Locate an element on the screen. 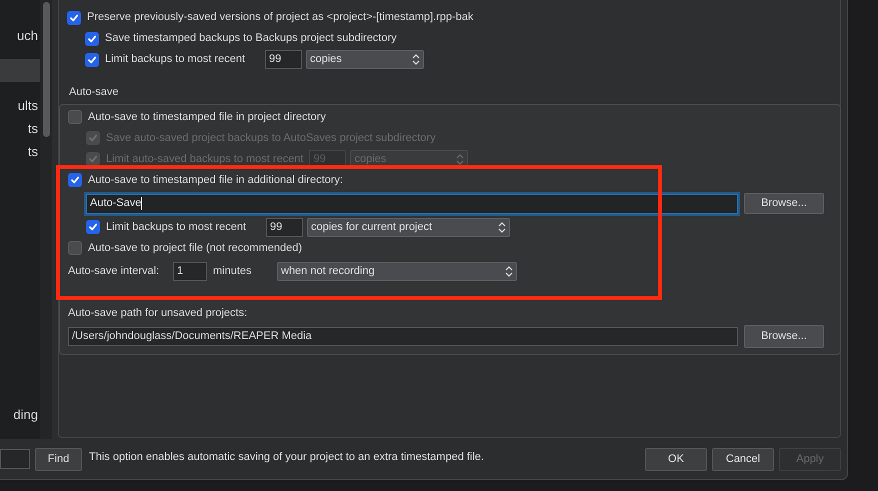 Image resolution: width=878 pixels, height=491 pixels. hint-text: This option enables automatic saving of your project to an extra timestamped file. is located at coordinates (287, 458).